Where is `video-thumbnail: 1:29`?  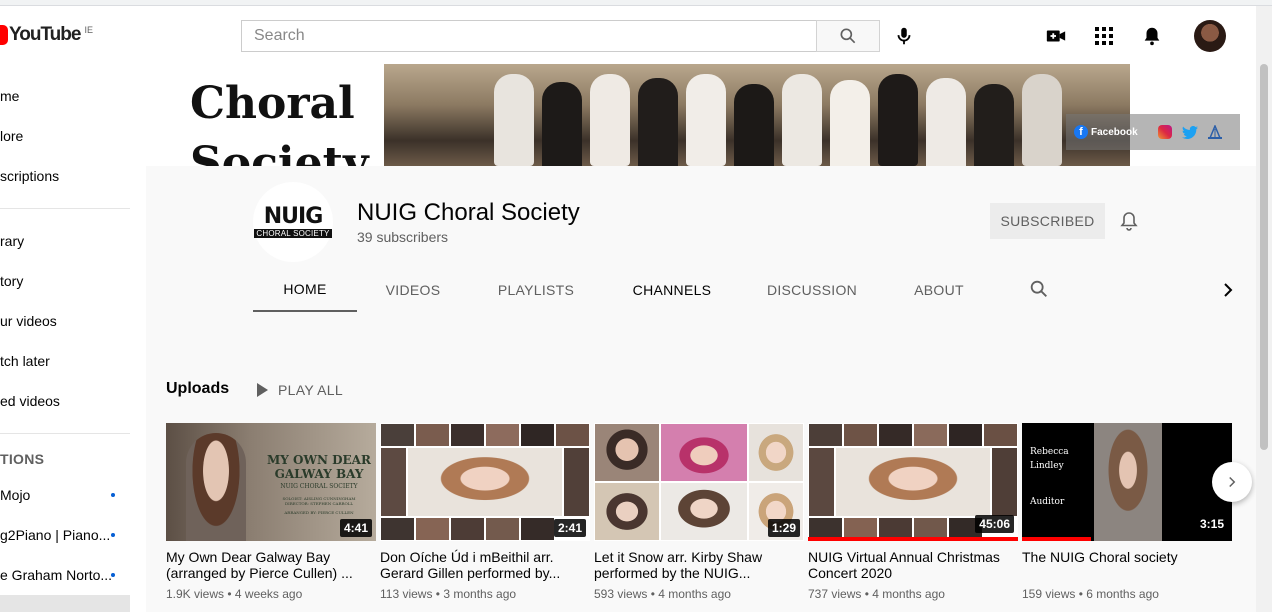 video-thumbnail: 1:29 is located at coordinates (699, 482).